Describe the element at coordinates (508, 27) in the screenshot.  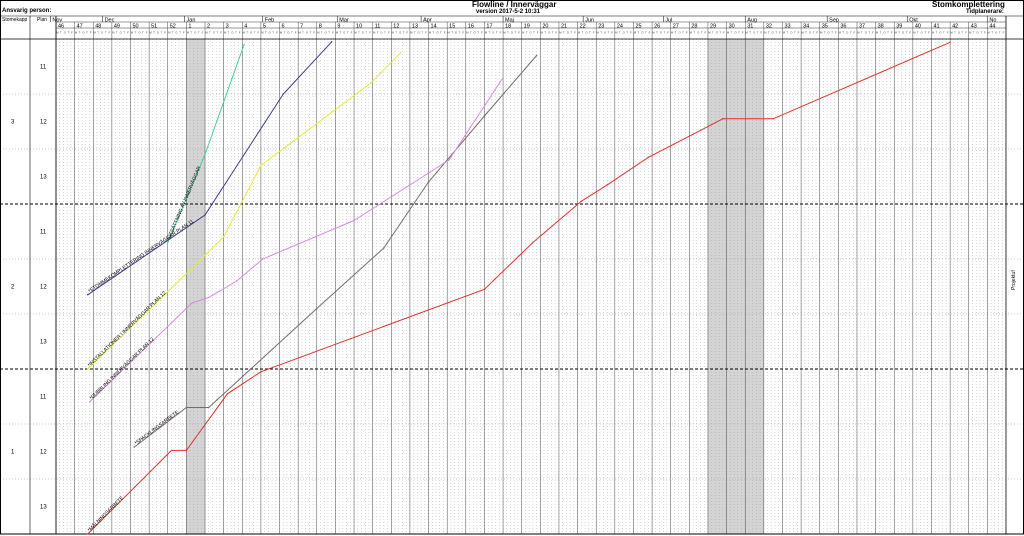
I see `week-label: 18` at that location.